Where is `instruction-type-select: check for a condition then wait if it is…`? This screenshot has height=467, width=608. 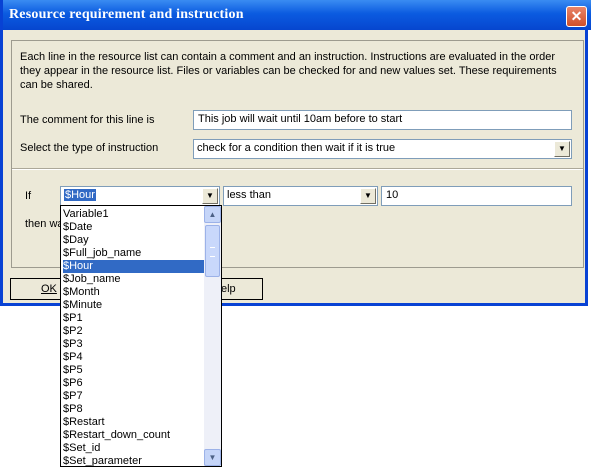
instruction-type-select: check for a condition then wait if it is… is located at coordinates (382, 149).